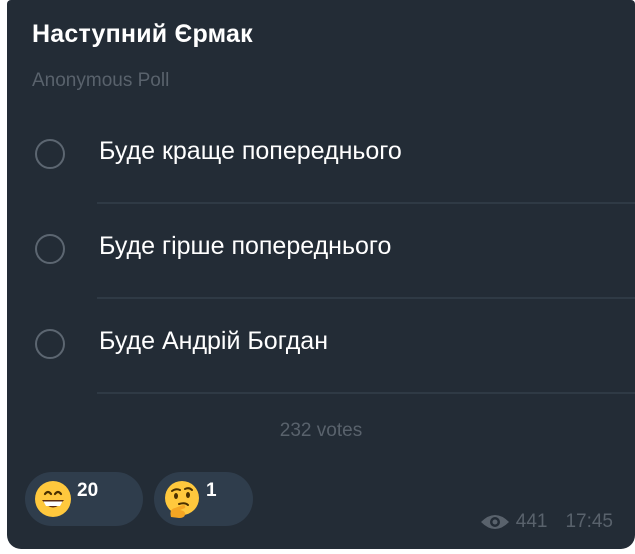 The width and height of the screenshot is (635, 554). I want to click on poll-option-label: Буде краще попереднього, so click(250, 151).